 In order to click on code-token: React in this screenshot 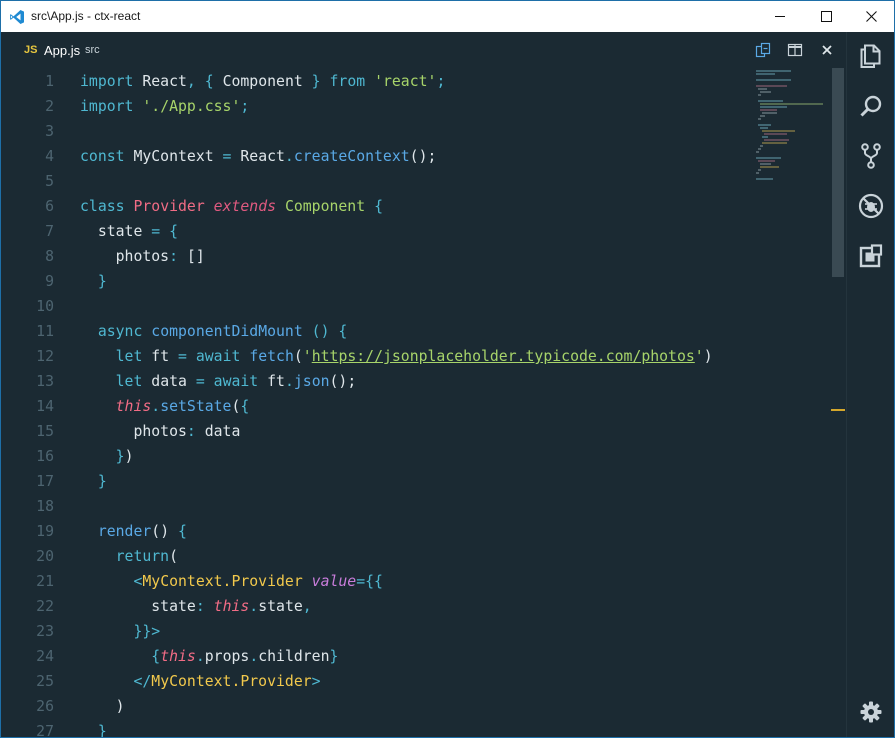, I will do `click(258, 156)`.